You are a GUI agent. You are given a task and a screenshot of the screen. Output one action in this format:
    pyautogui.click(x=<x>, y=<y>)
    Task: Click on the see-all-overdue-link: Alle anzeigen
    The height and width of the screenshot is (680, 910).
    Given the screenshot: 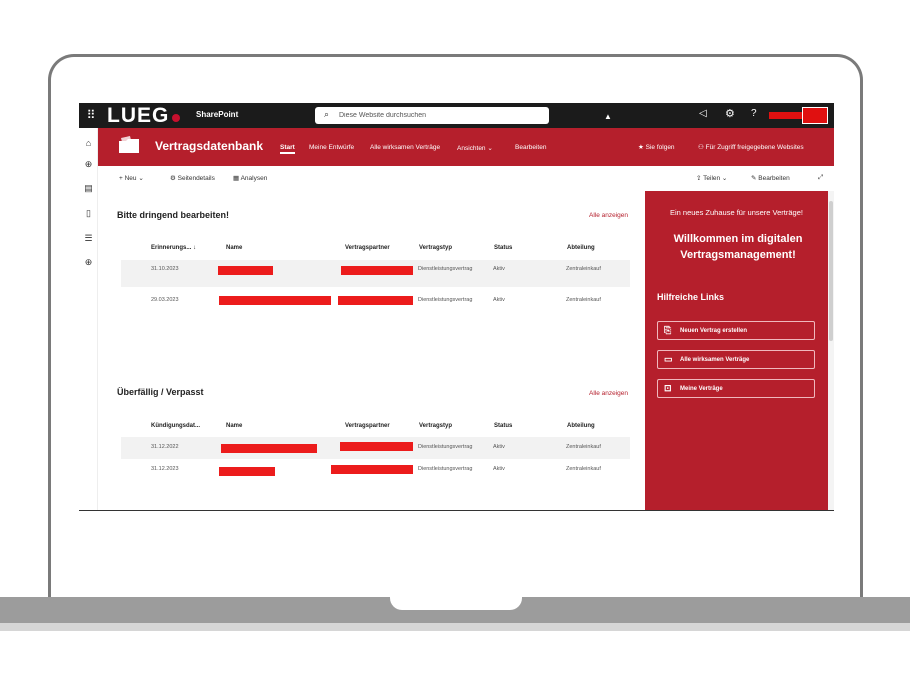 What is the action you would take?
    pyautogui.click(x=608, y=393)
    